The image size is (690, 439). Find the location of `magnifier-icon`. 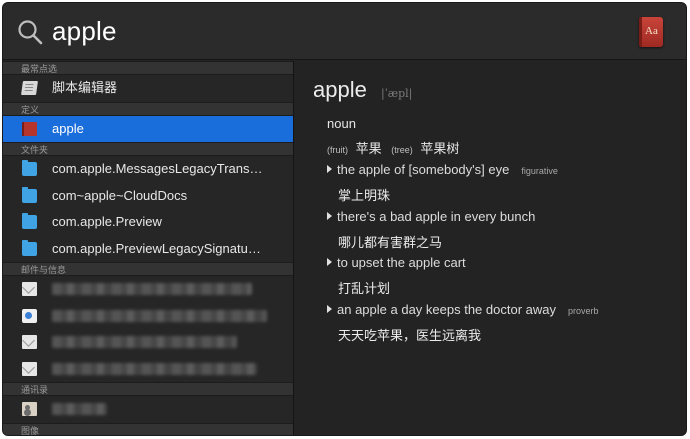

magnifier-icon is located at coordinates (30, 32).